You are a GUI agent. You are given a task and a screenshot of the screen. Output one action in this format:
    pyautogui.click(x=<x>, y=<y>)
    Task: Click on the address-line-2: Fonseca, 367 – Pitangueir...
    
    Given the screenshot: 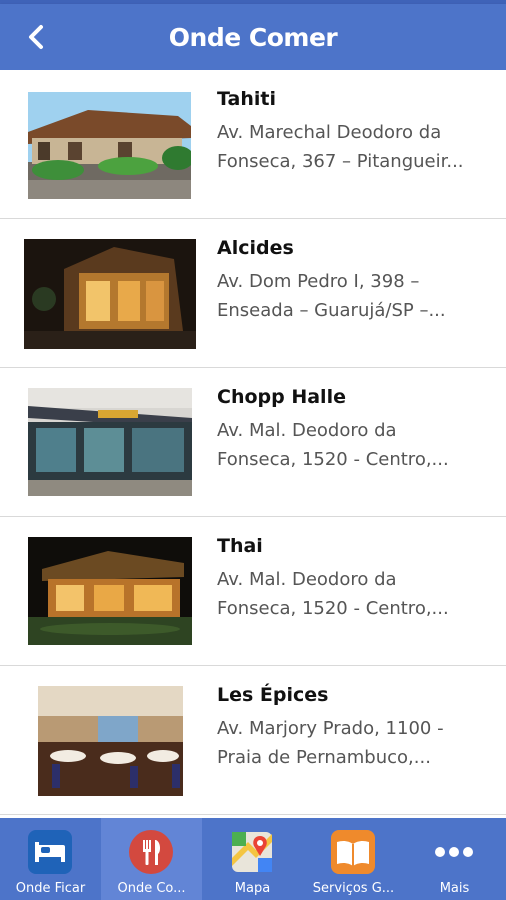 What is the action you would take?
    pyautogui.click(x=340, y=161)
    